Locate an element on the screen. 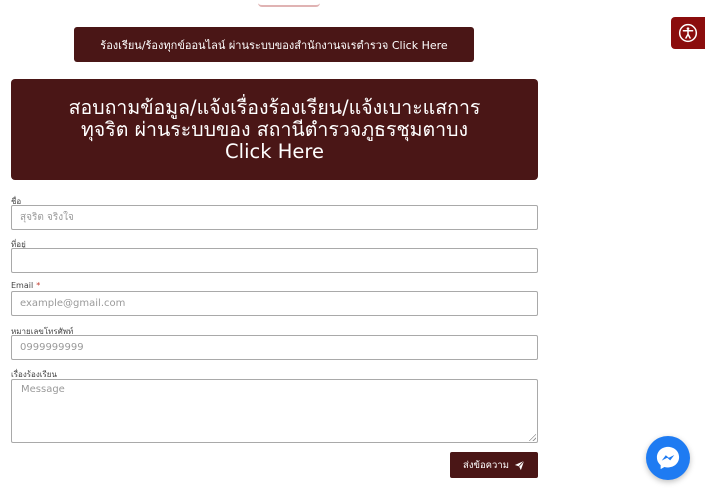 The width and height of the screenshot is (705, 489). message-textarea is located at coordinates (274, 411).